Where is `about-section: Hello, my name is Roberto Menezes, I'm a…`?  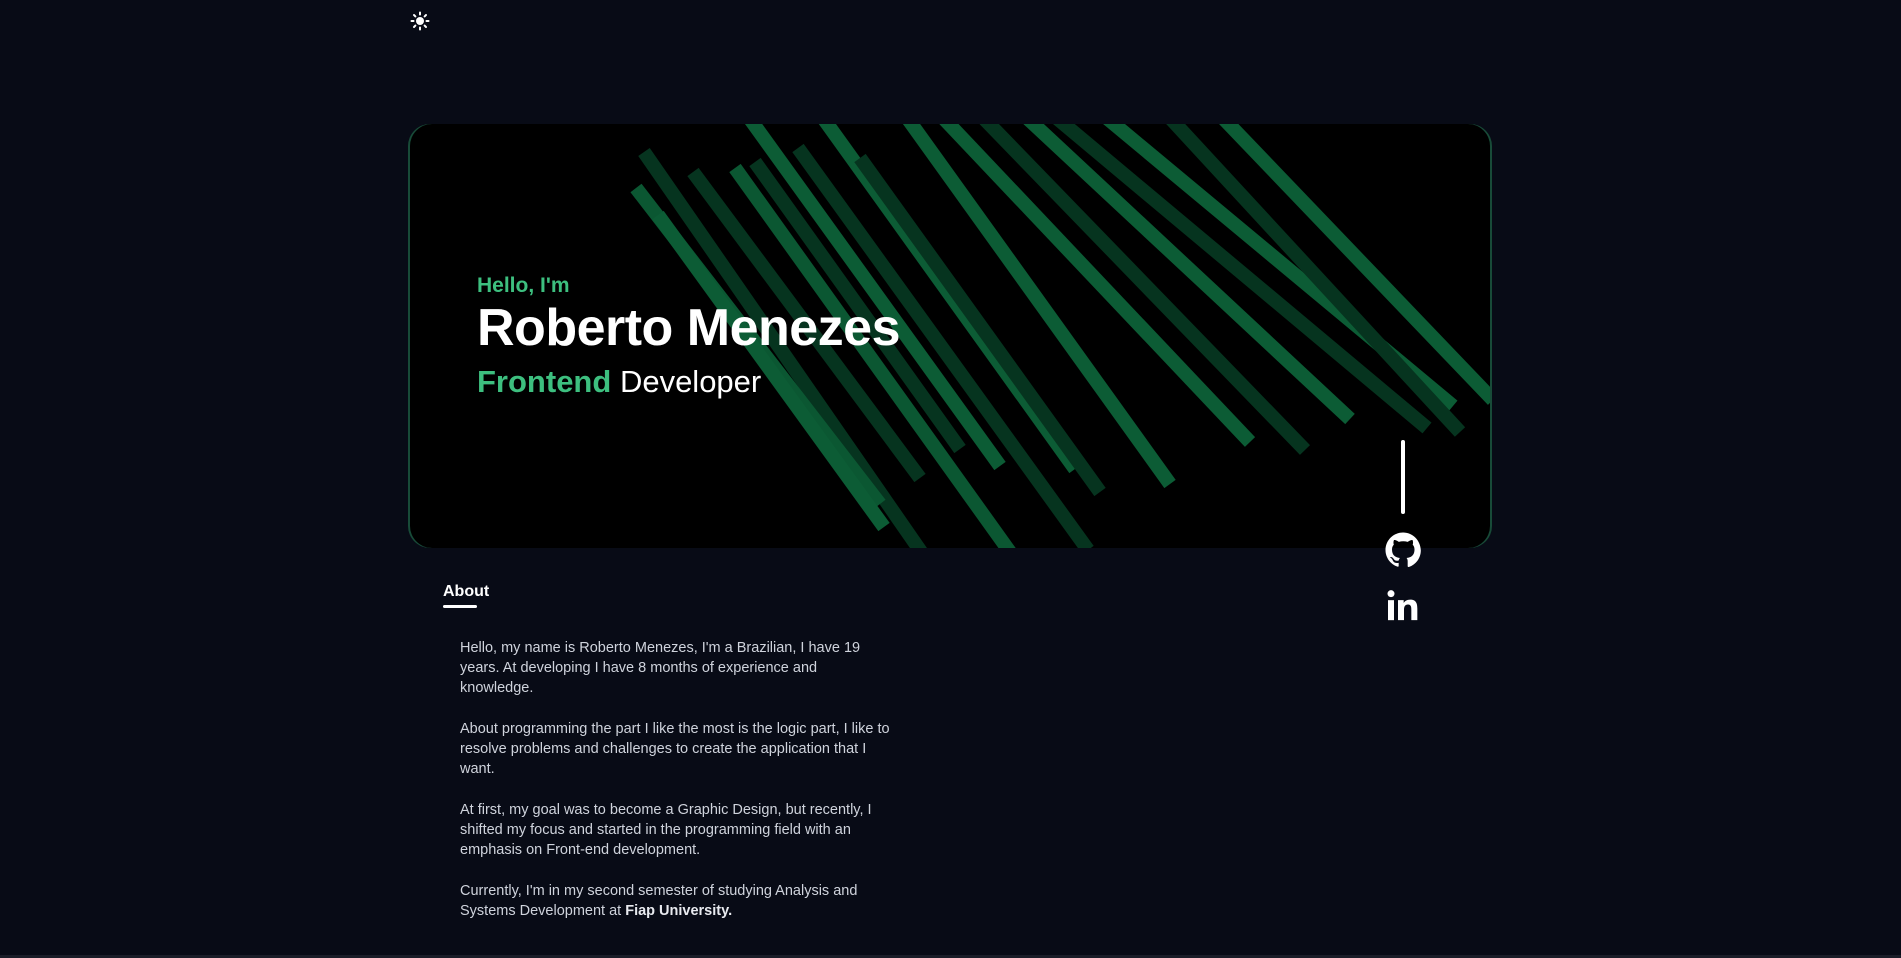
about-section: Hello, my name is Roberto Menezes, I'm a… is located at coordinates (675, 790).